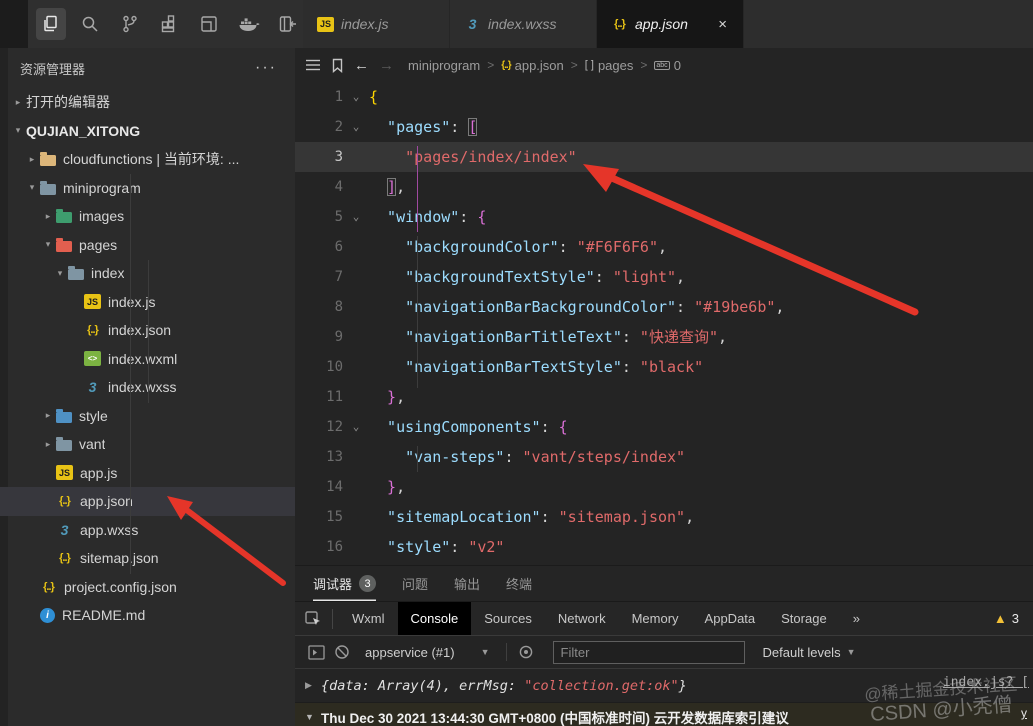 This screenshot has width=1033, height=726. What do you see at coordinates (209, 24) in the screenshot?
I see `window-layout-icon` at bounding box center [209, 24].